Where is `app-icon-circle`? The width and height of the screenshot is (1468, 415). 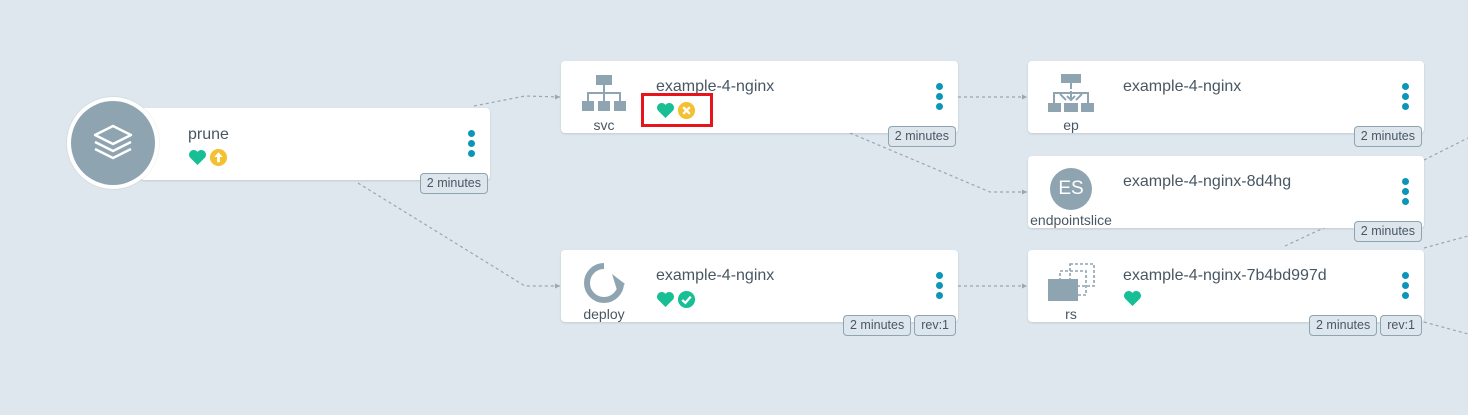
app-icon-circle is located at coordinates (113, 143).